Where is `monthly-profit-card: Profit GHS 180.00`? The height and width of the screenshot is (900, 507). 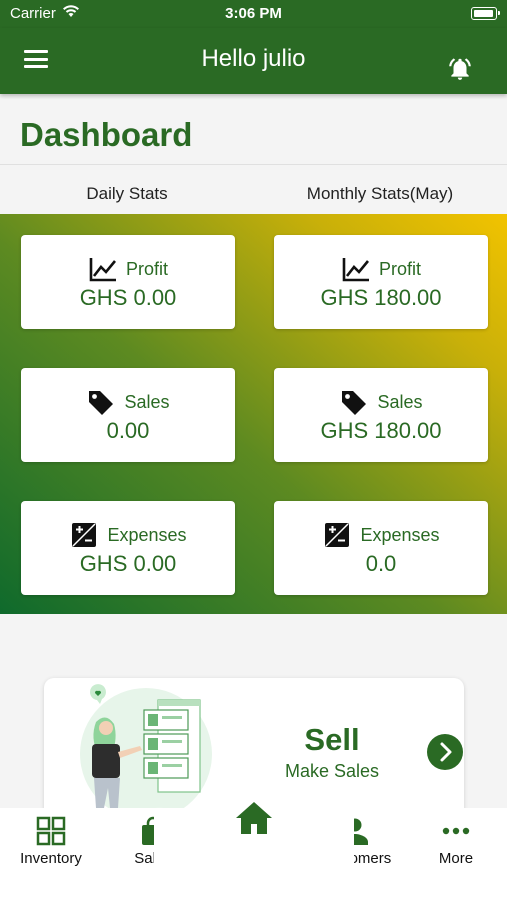
monthly-profit-card: Profit GHS 180.00 is located at coordinates (381, 282).